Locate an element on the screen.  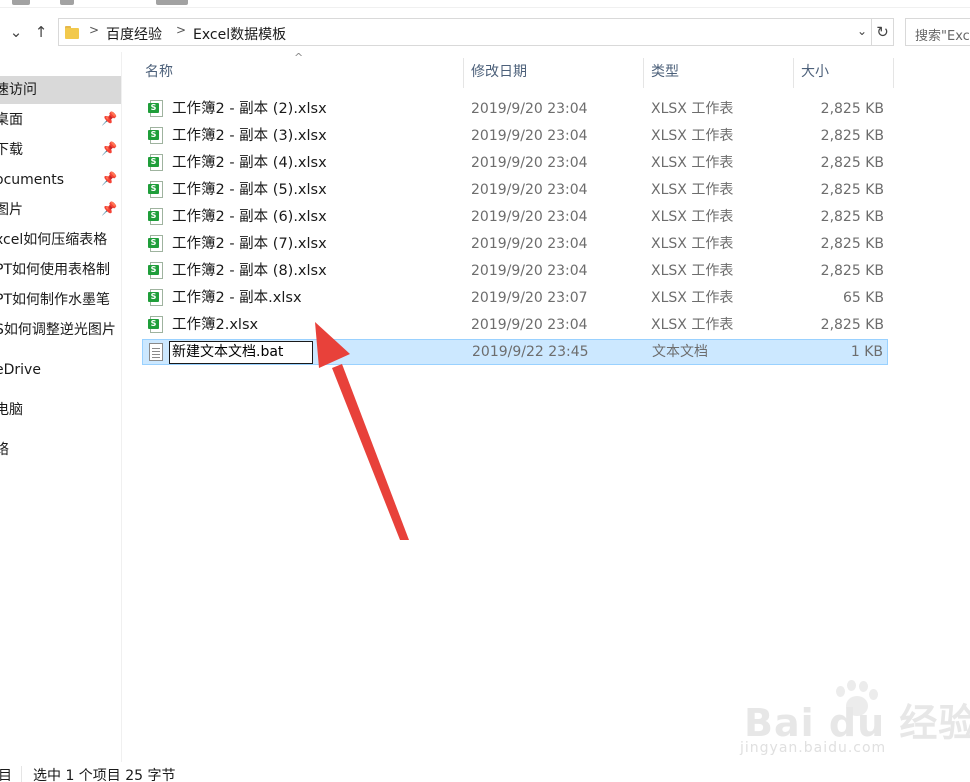
status-divider is located at coordinates (21, 774).